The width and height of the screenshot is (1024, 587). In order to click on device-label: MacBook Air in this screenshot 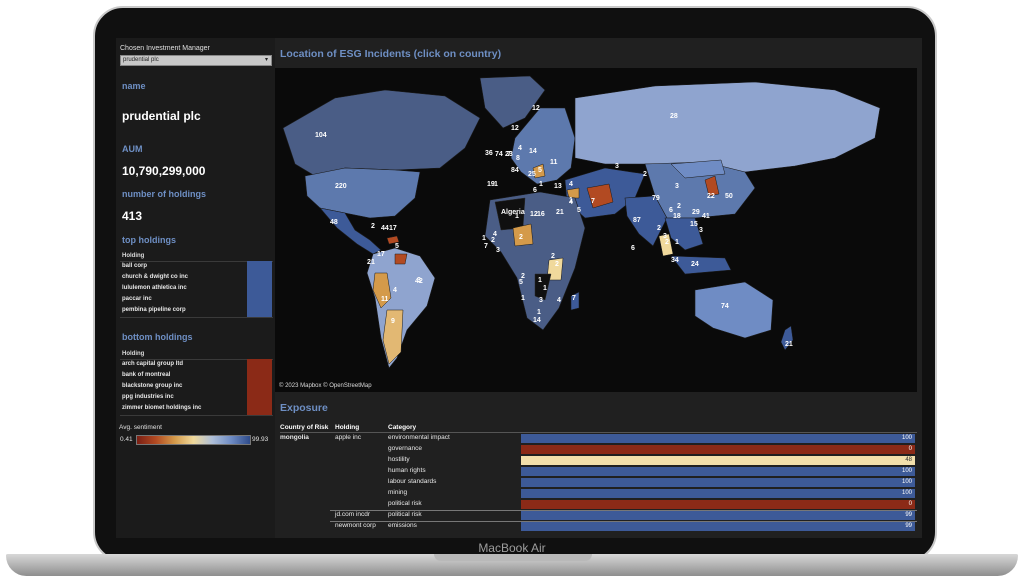, I will do `click(512, 548)`.